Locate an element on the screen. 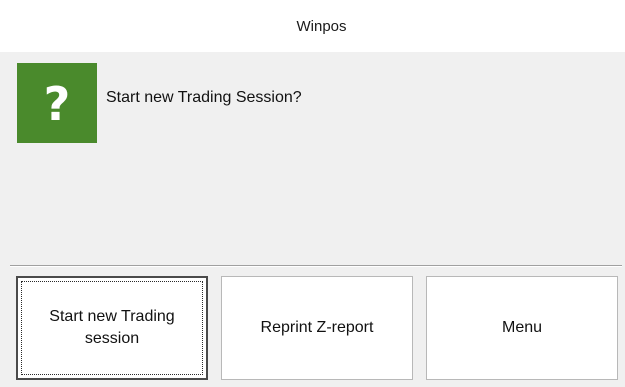  dialog-message: Start new Trading Session? is located at coordinates (204, 97).